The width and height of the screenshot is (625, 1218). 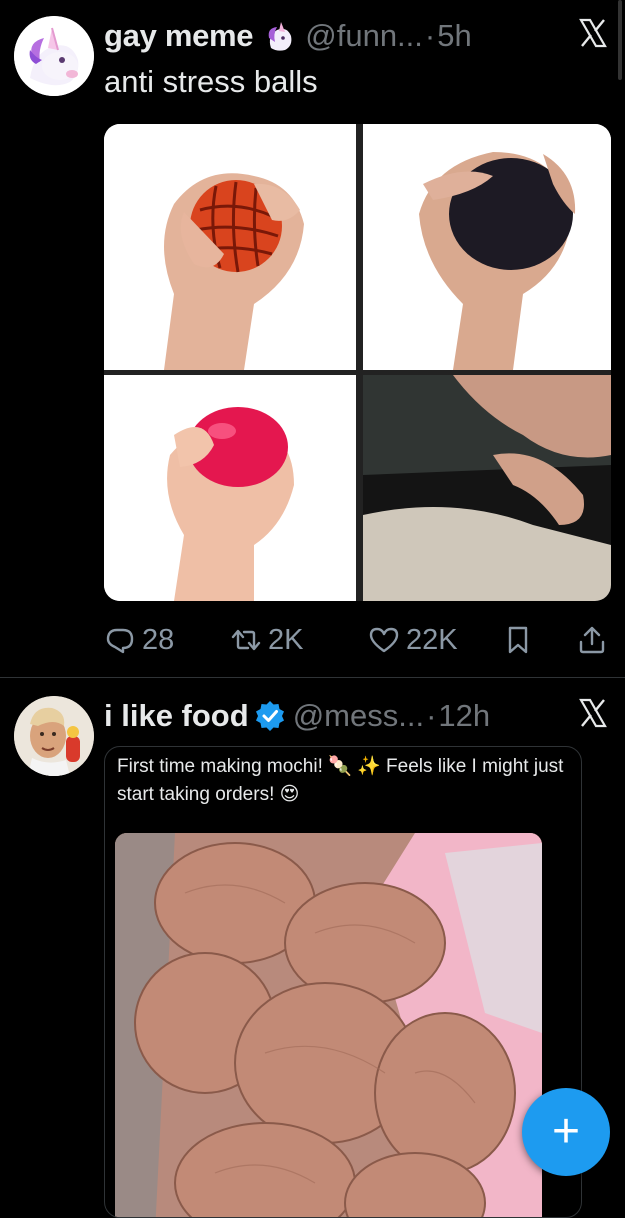 I want to click on chef-avatar-icon, so click(x=54, y=736).